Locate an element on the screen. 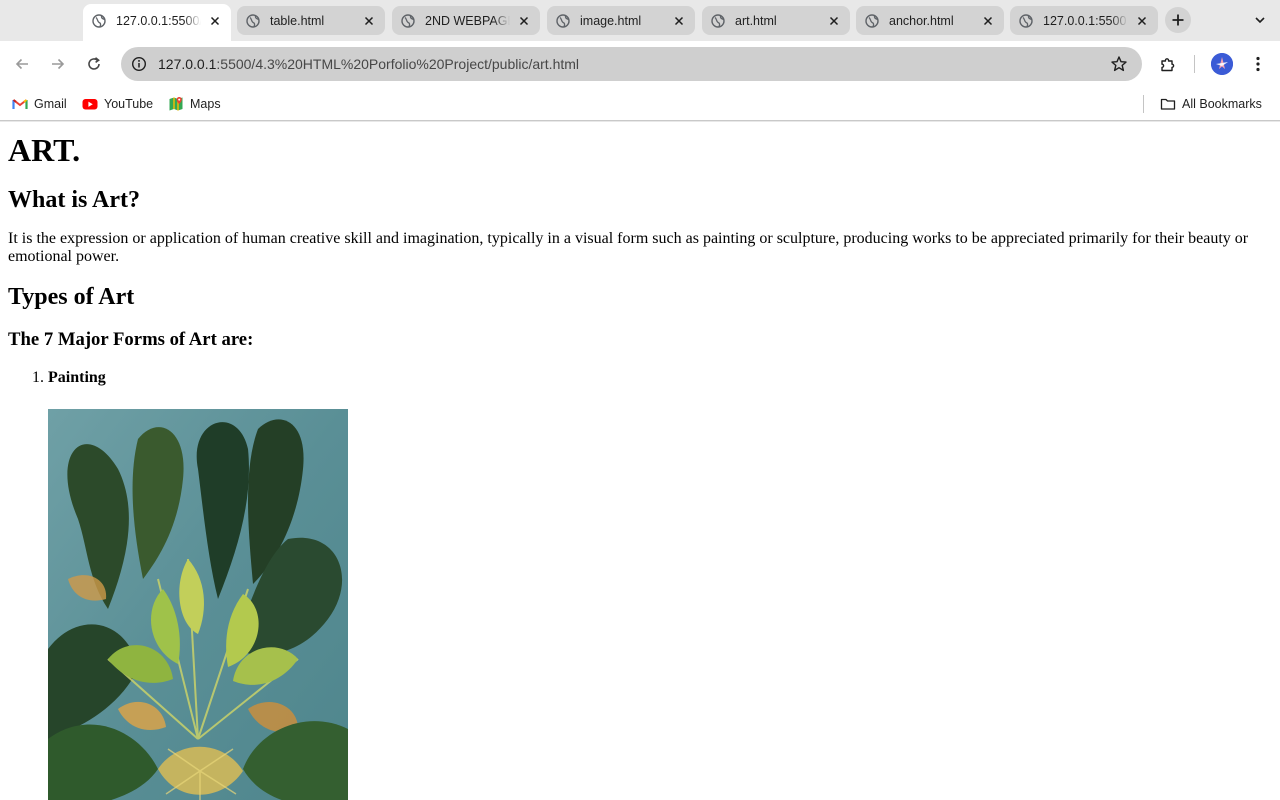 The height and width of the screenshot is (800, 1280). extensions-button is located at coordinates (1168, 64).